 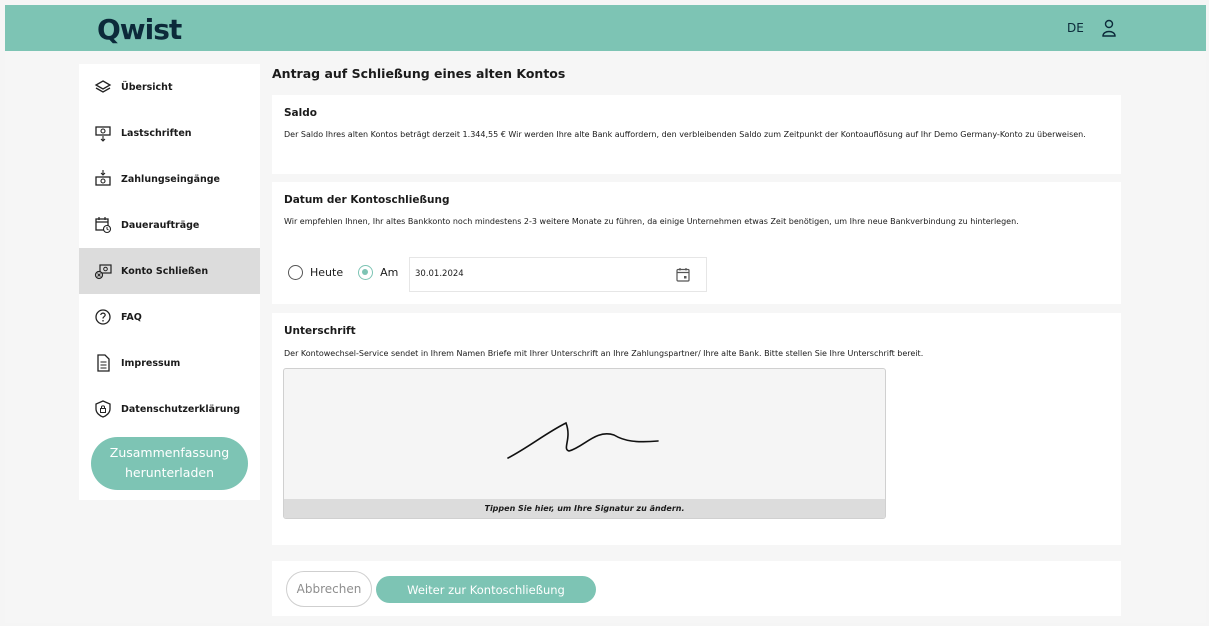 I want to click on sidebar-item-lastschriften: Lastschriften, so click(x=169, y=133).